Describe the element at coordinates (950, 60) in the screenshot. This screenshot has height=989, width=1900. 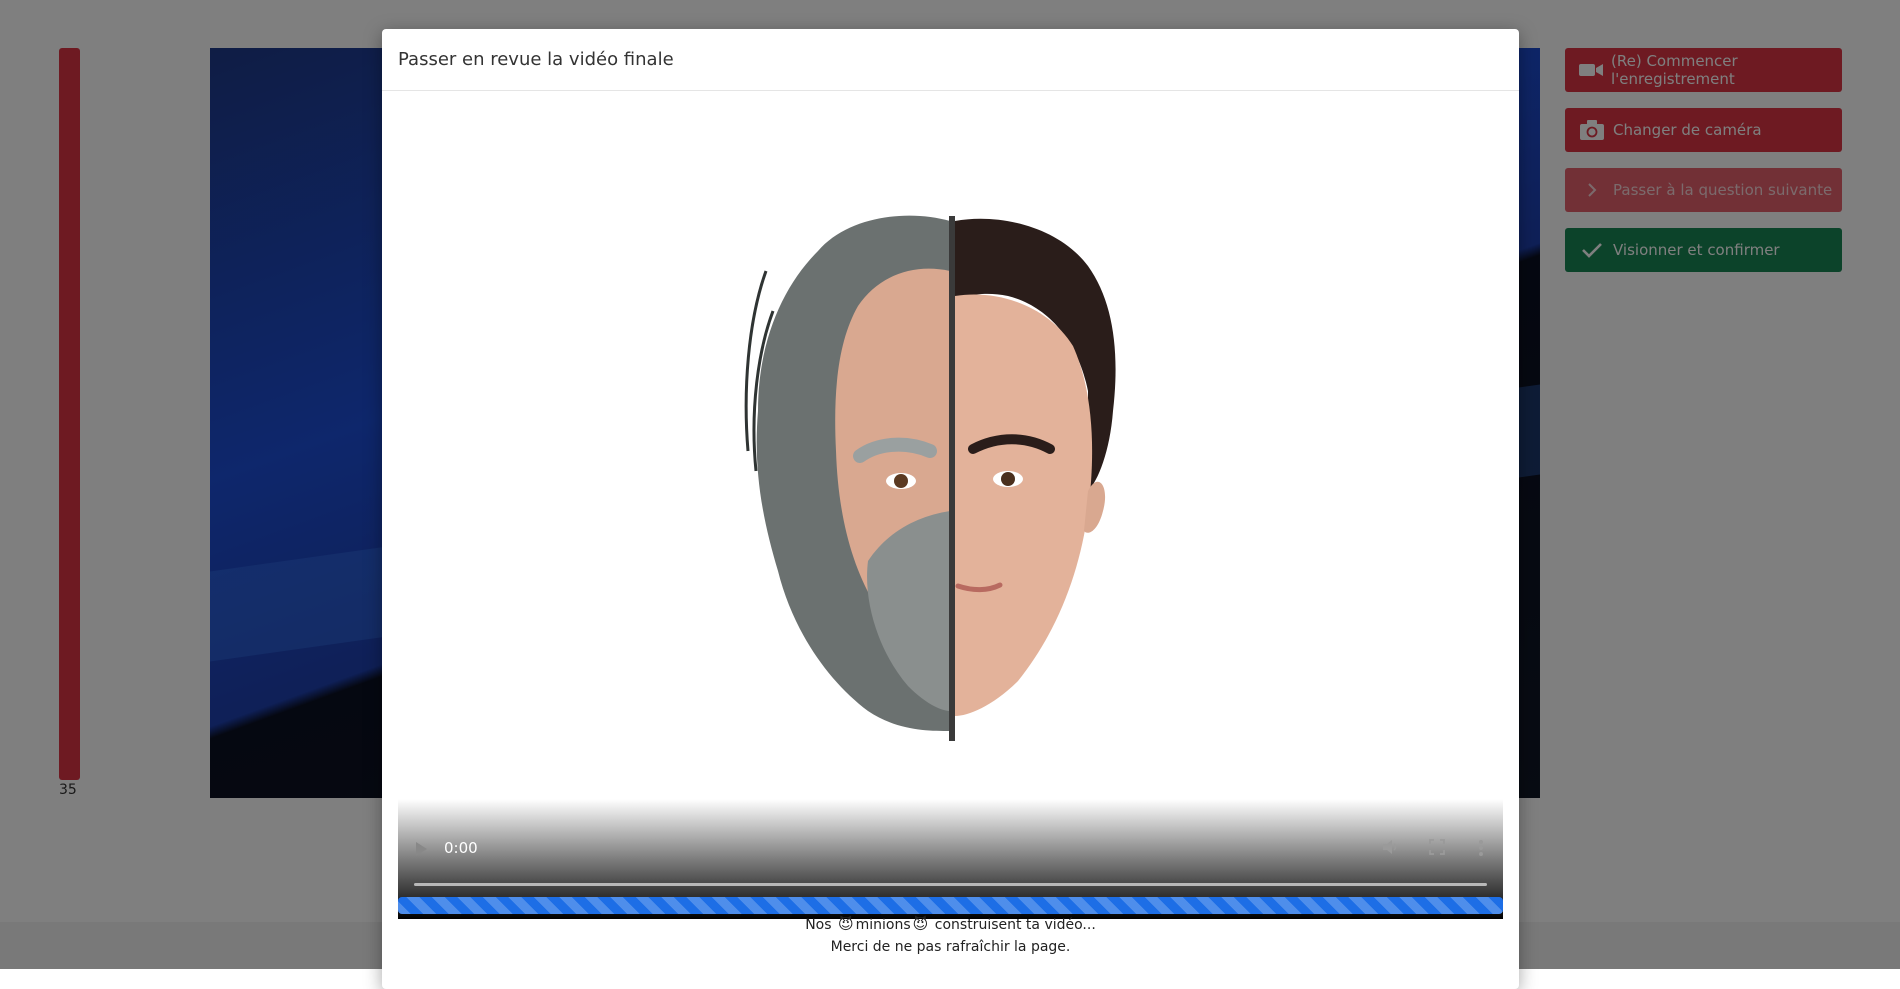
I see `modal-header: Passer en revue la vidéo finale` at that location.